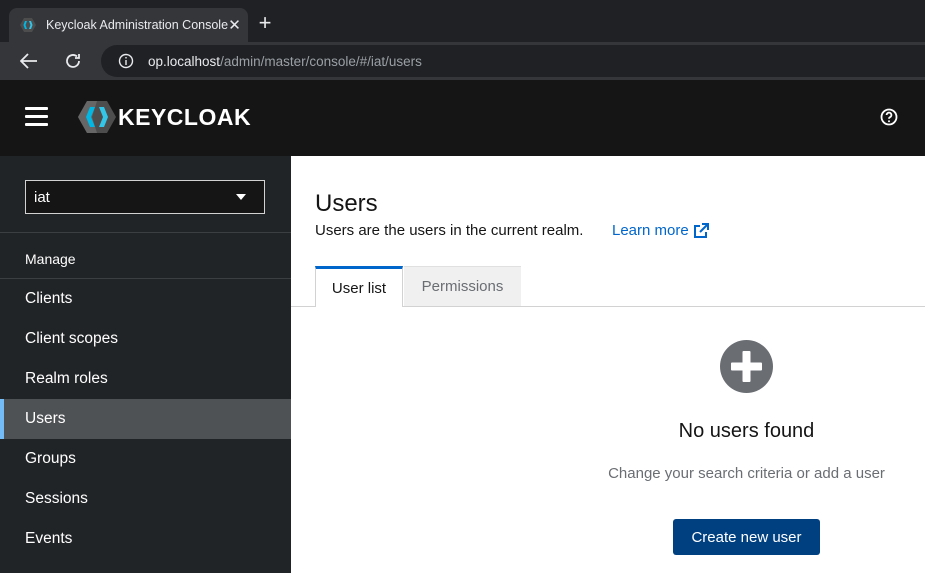 The image size is (925, 573). What do you see at coordinates (50, 458) in the screenshot?
I see `sidebar-item-label: Groups` at bounding box center [50, 458].